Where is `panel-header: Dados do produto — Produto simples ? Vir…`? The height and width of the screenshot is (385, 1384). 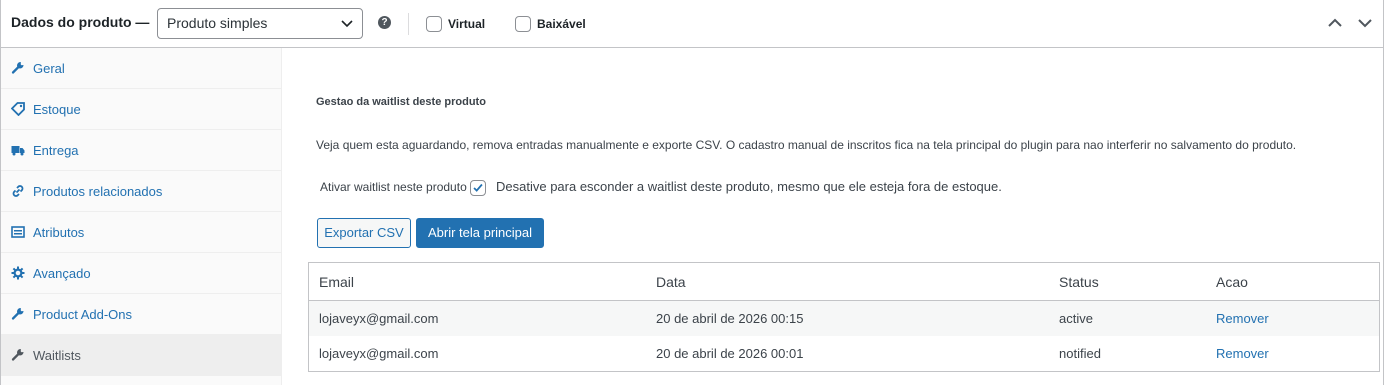
panel-header: Dados do produto — Produto simples ? Vir… is located at coordinates (692, 24).